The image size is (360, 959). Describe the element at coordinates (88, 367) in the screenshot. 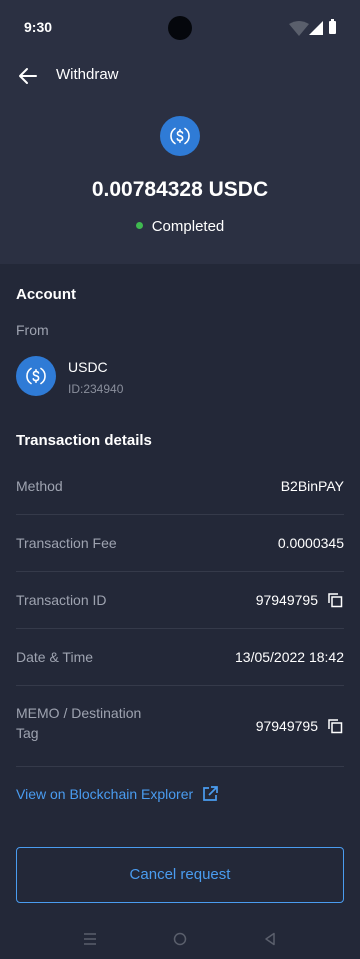

I see `account-name: USDC` at that location.